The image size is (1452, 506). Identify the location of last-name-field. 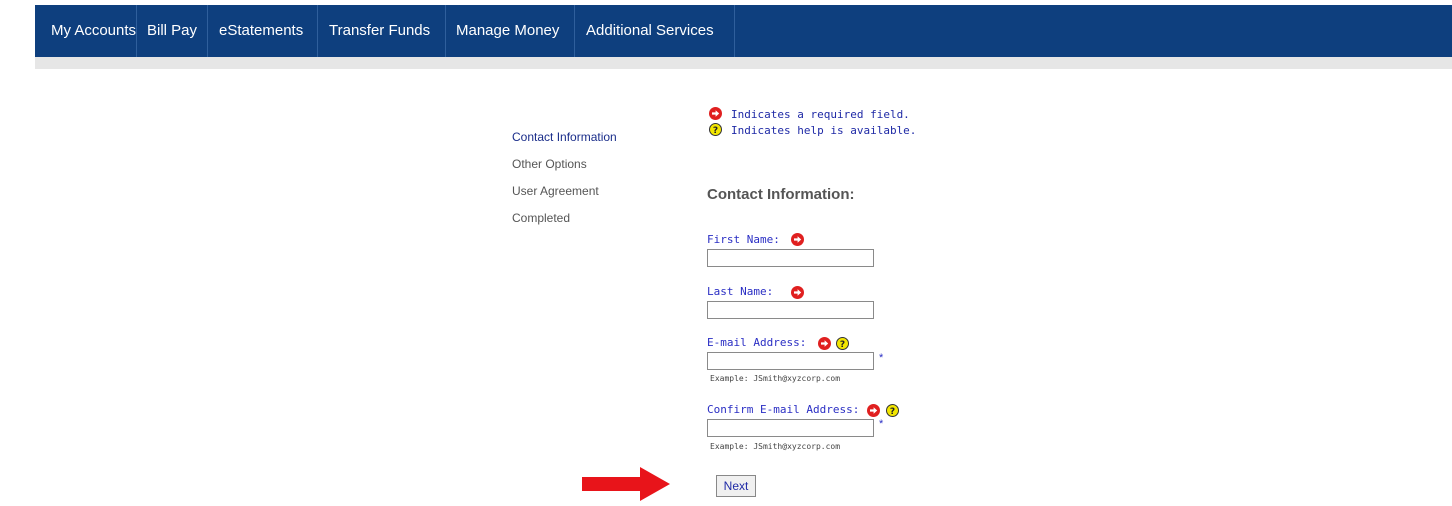
(790, 310).